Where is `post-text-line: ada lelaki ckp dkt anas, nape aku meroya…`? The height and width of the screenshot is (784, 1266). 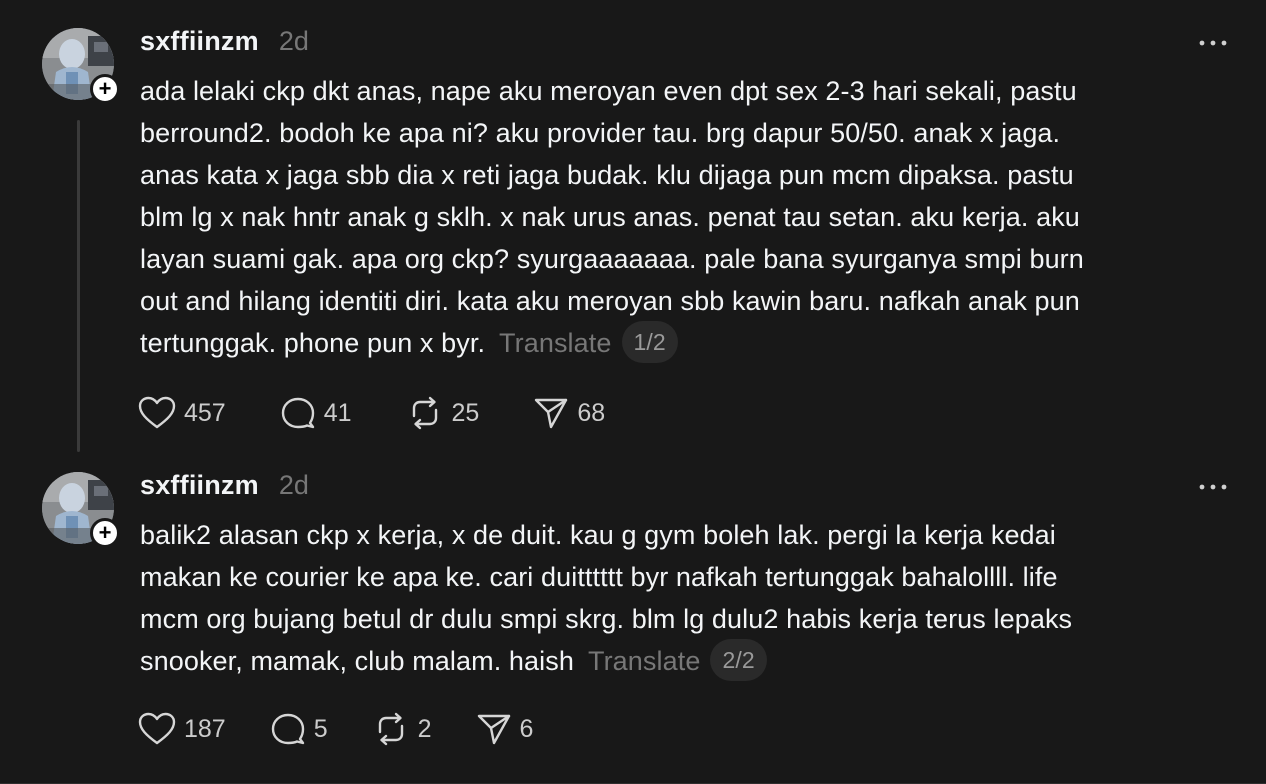
post-text-line: ada lelaki ckp dkt anas, nape aku meroya… is located at coordinates (608, 91).